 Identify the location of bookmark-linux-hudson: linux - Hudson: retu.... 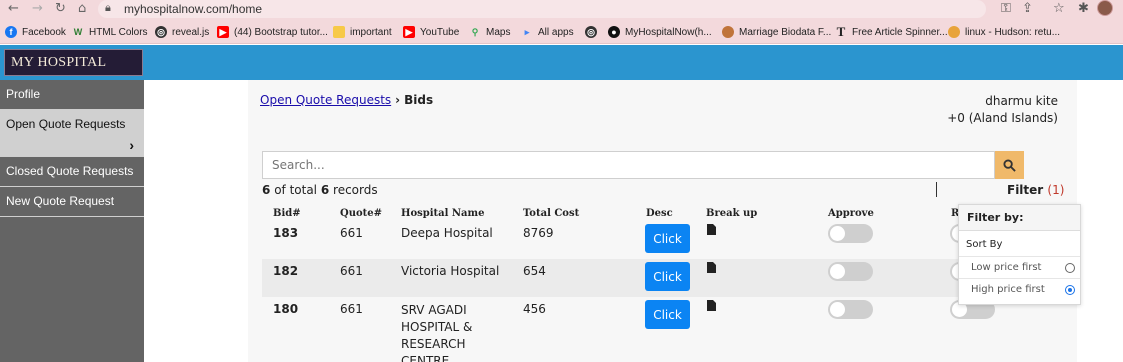
(1004, 32).